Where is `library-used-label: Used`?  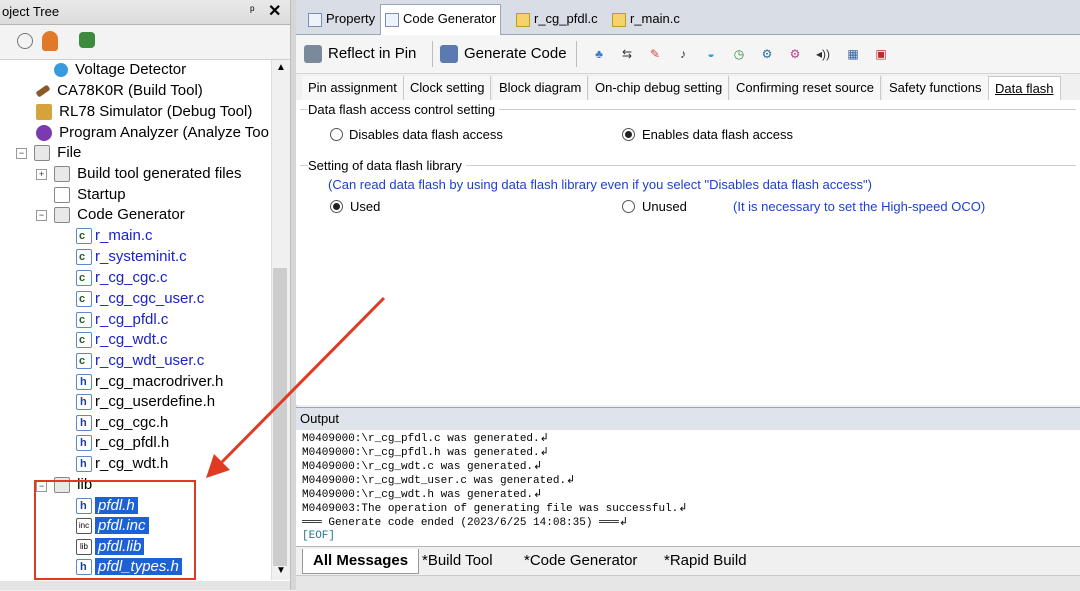 library-used-label: Used is located at coordinates (365, 206).